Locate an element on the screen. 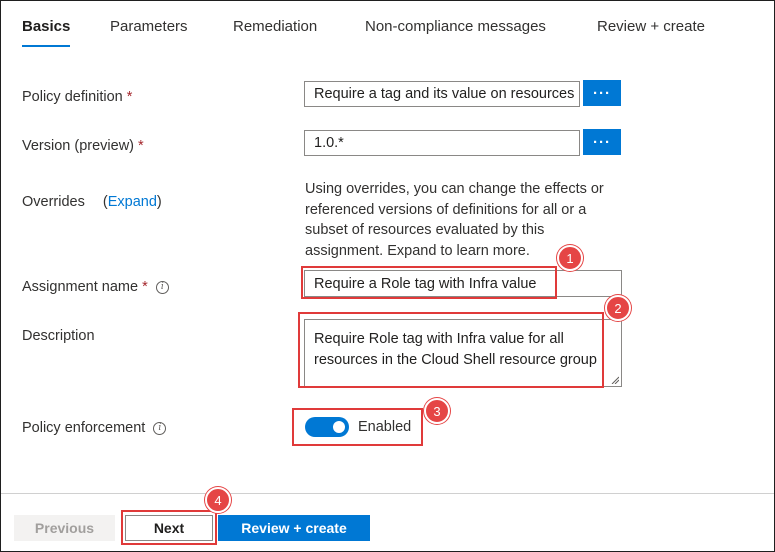 This screenshot has width=775, height=552. resize-grip-icon is located at coordinates (615, 380).